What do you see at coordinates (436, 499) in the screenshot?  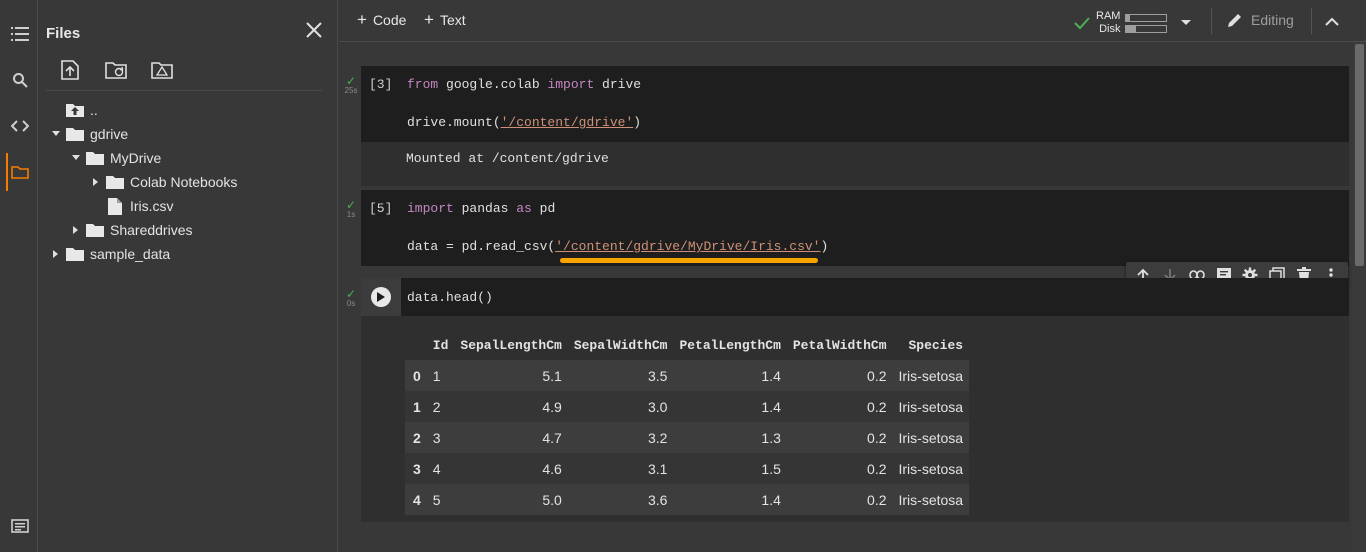 I see `table-cell: 5` at bounding box center [436, 499].